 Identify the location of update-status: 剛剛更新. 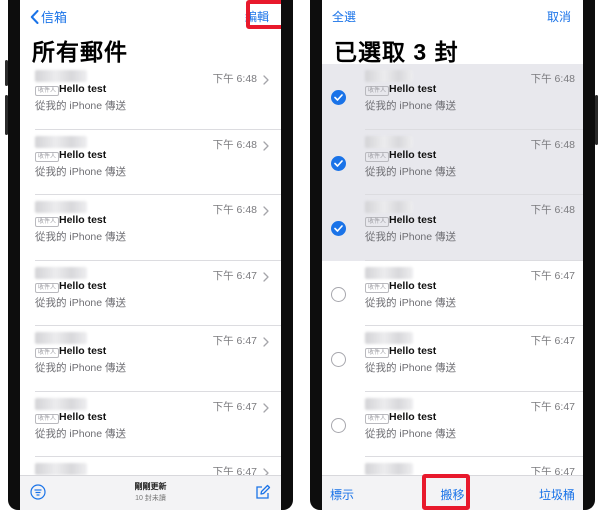
(150, 486).